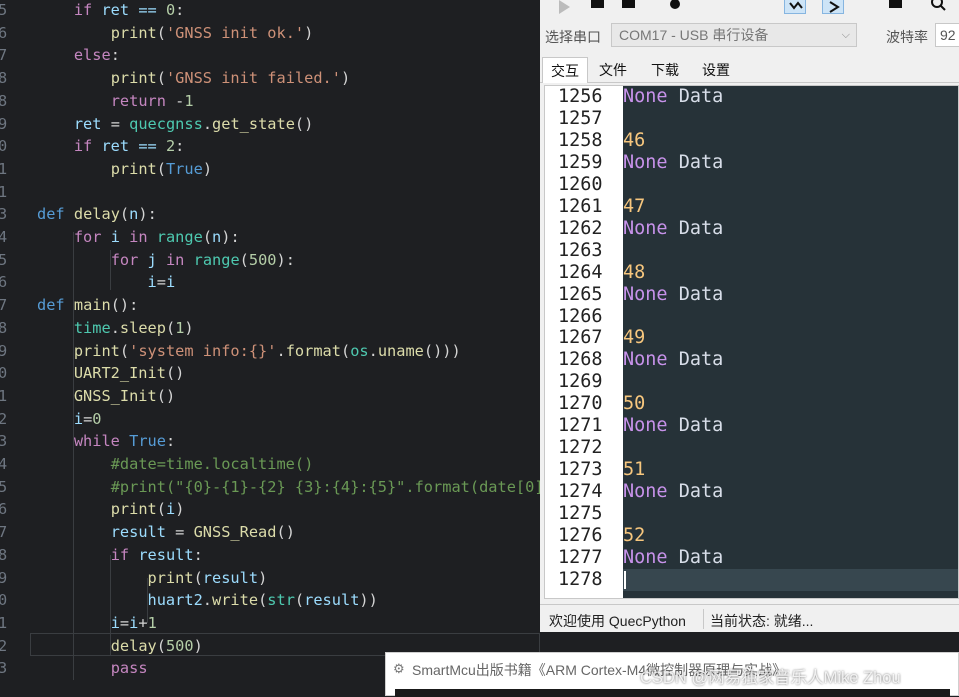  Describe the element at coordinates (111, 373) in the screenshot. I see `code-text: UART2_Init()` at that location.